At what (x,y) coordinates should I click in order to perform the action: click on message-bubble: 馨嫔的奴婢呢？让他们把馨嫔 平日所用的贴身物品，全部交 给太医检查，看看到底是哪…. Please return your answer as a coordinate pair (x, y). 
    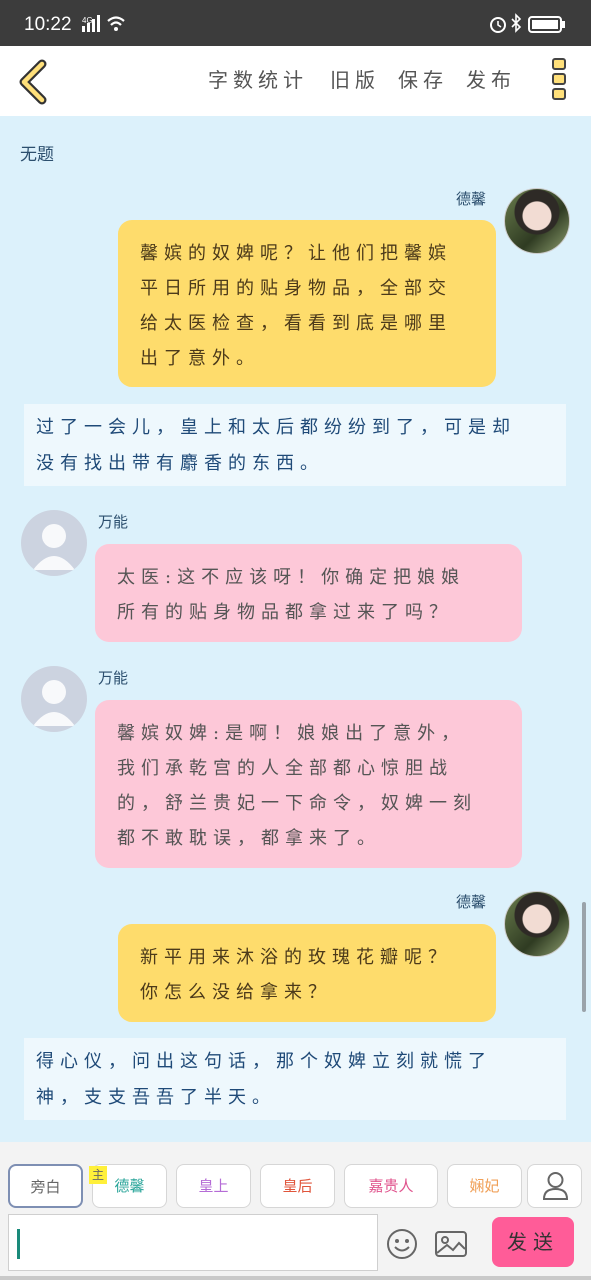
    Looking at the image, I should click on (307, 303).